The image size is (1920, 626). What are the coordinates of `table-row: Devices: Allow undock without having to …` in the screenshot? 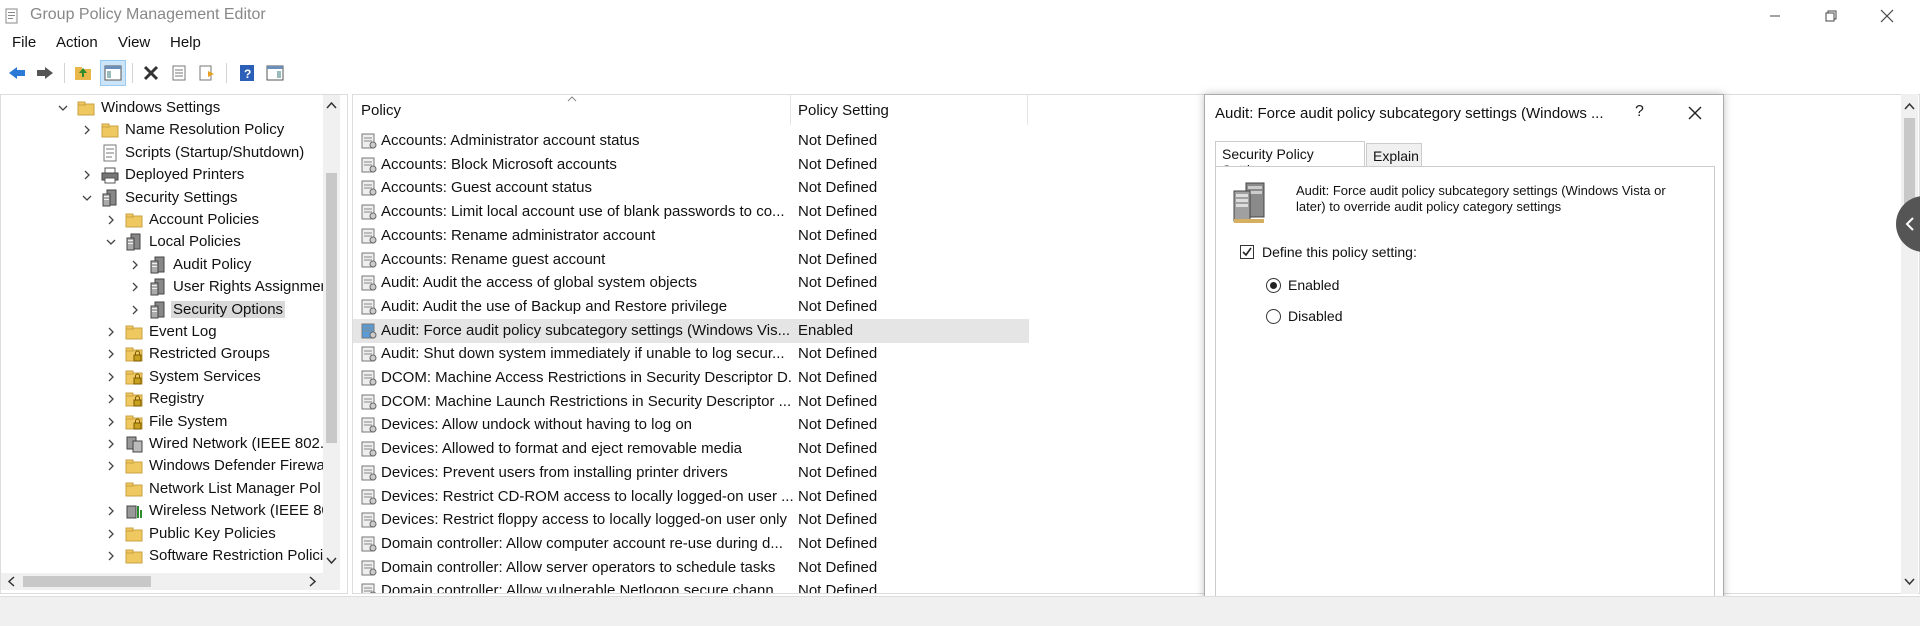 It's located at (691, 425).